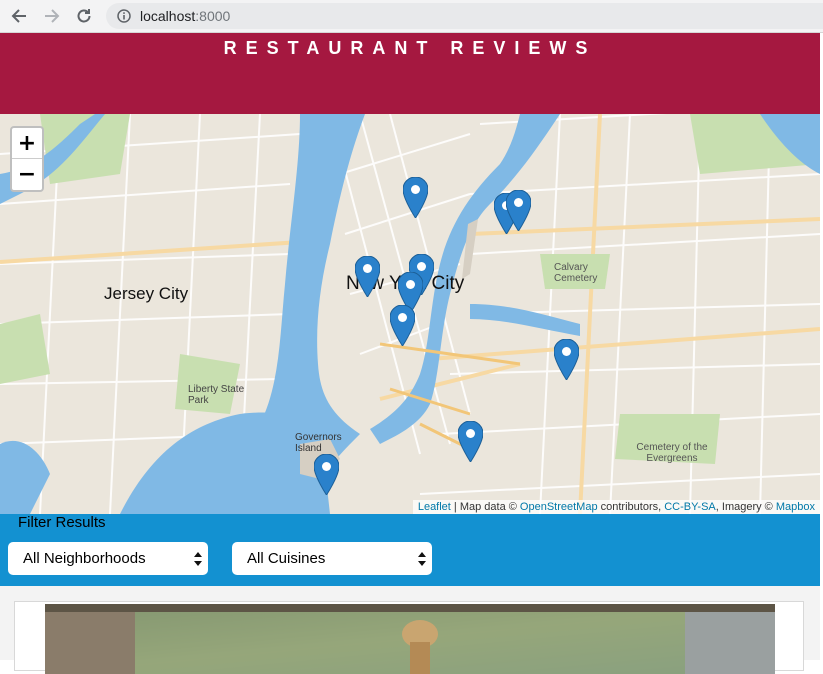  I want to click on site-title: RESTAURANT REVIEWS, so click(410, 48).